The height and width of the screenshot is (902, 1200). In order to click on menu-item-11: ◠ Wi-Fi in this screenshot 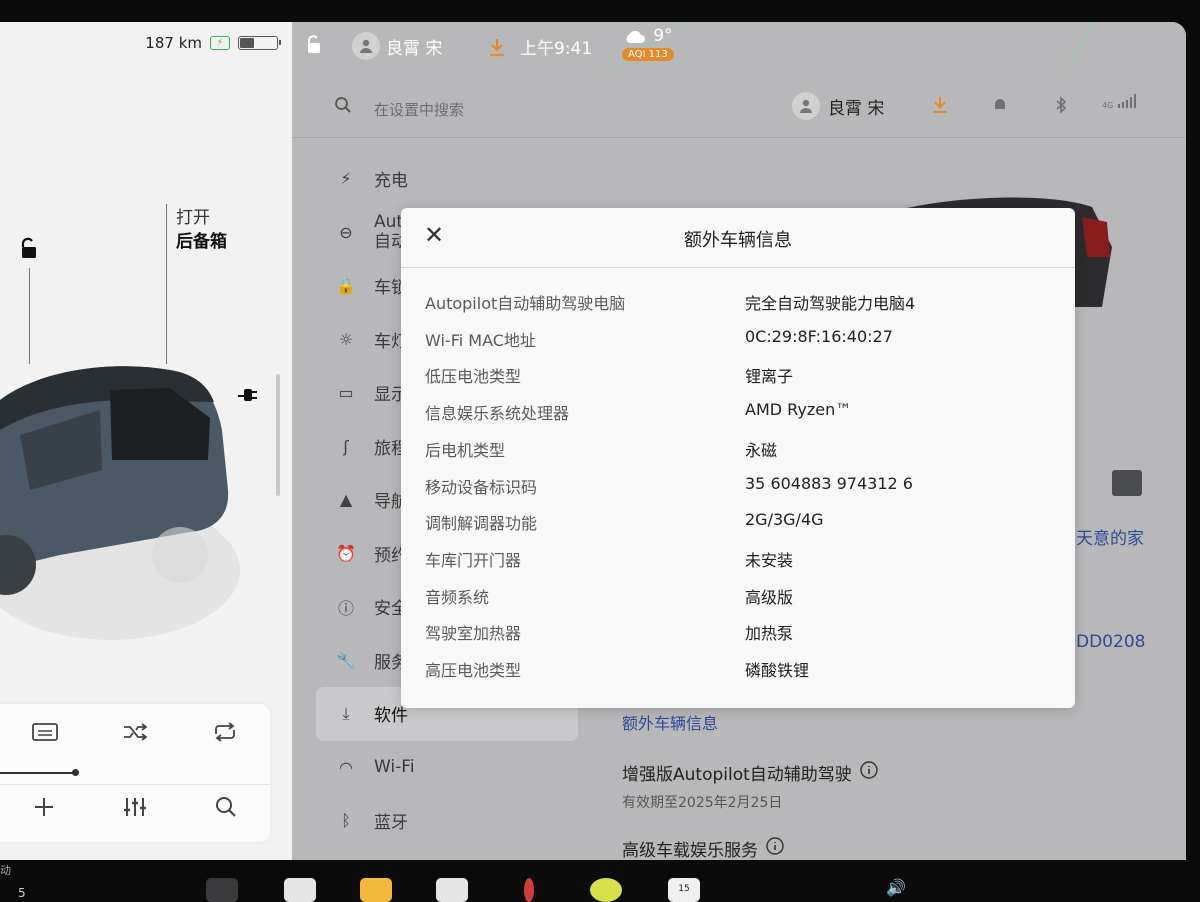, I will do `click(447, 768)`.